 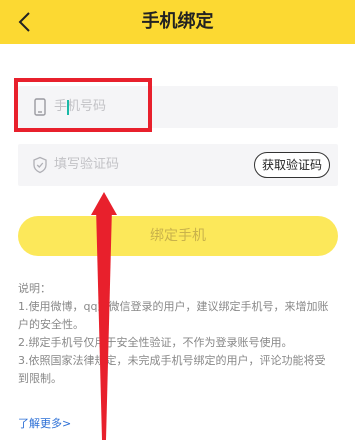 What do you see at coordinates (34, 288) in the screenshot?
I see `notes-heading: 说明：` at bounding box center [34, 288].